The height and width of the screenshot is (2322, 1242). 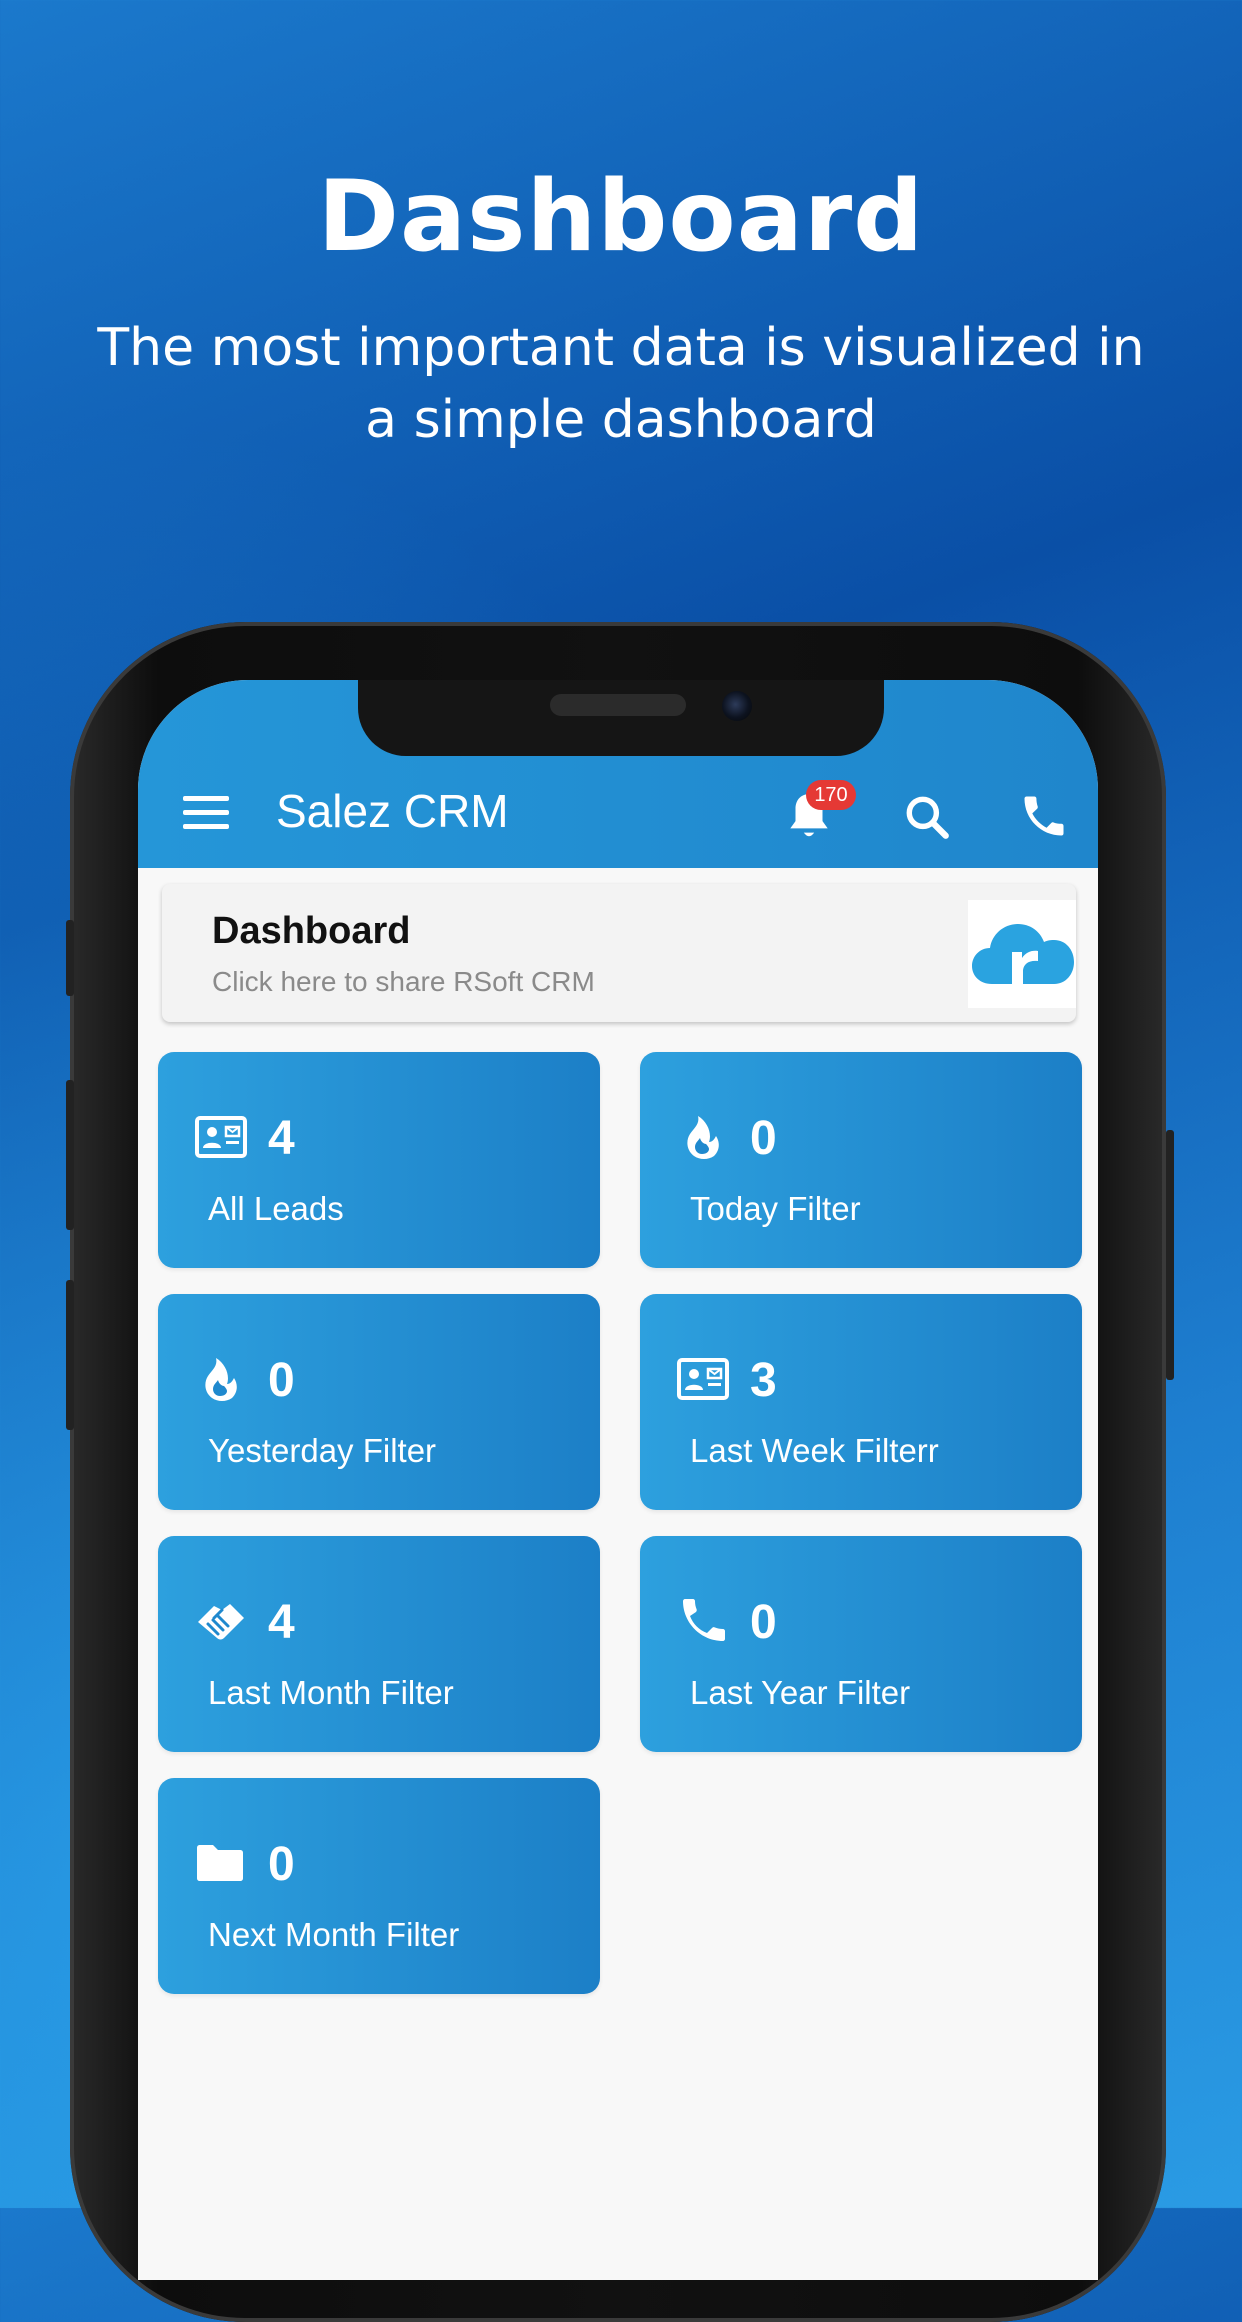 I want to click on tile-label: Last Year Filter, so click(x=800, y=1692).